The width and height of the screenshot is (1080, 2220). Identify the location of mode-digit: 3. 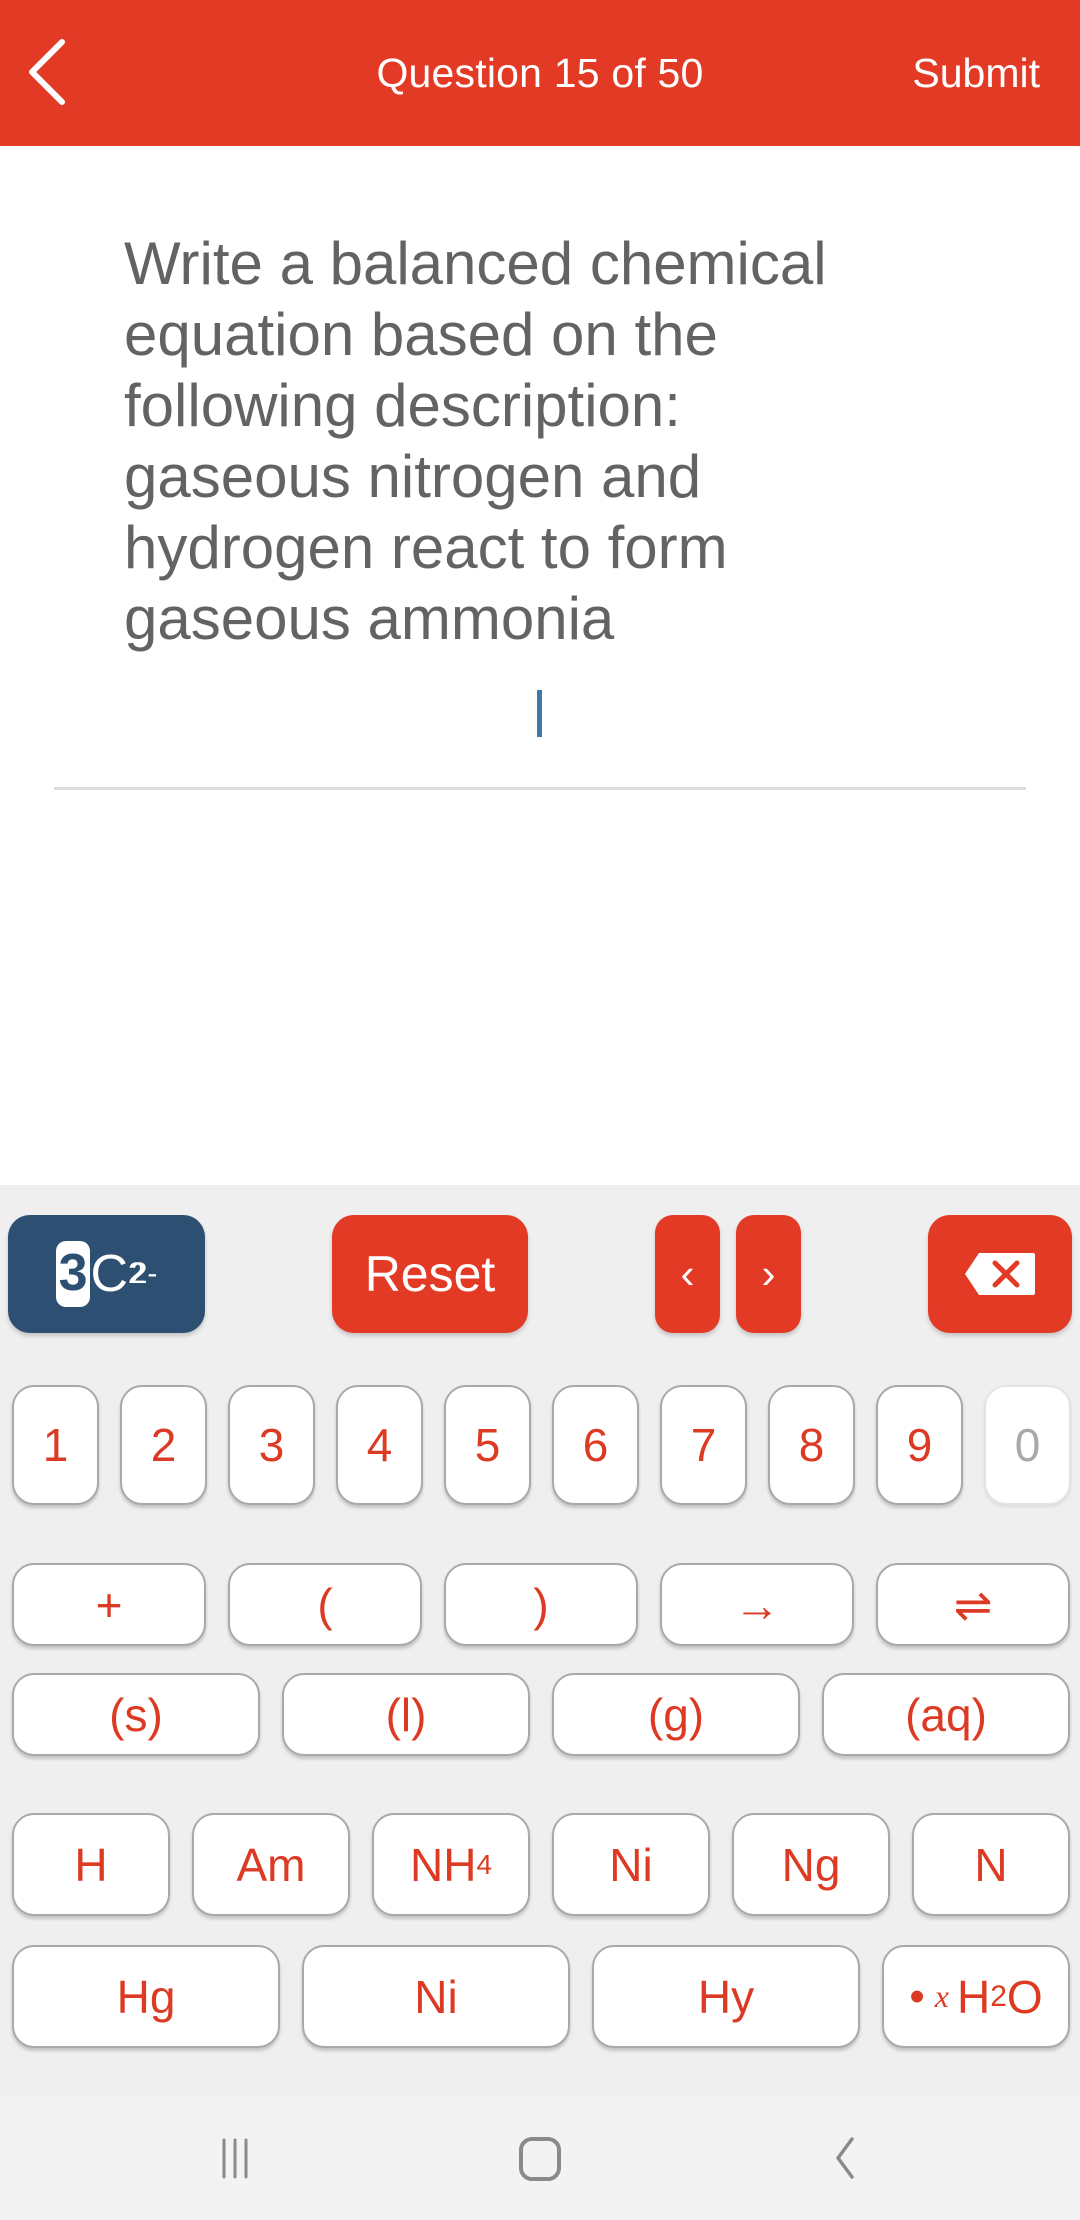
(73, 1274).